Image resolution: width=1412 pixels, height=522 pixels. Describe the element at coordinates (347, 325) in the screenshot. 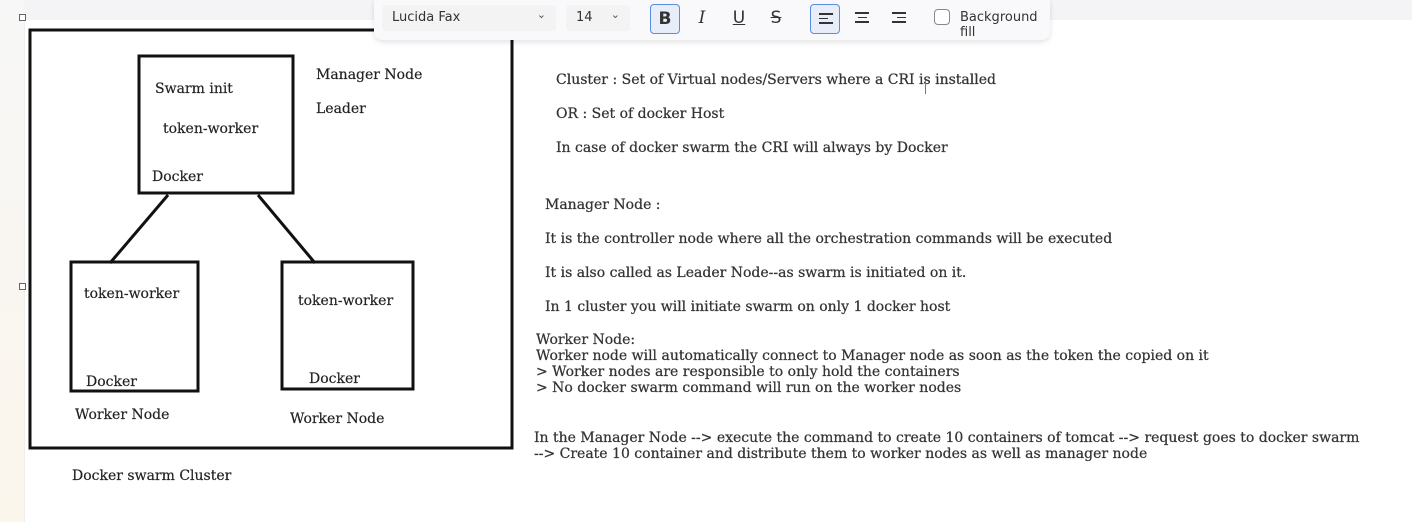

I see `worker-node-box-right` at that location.